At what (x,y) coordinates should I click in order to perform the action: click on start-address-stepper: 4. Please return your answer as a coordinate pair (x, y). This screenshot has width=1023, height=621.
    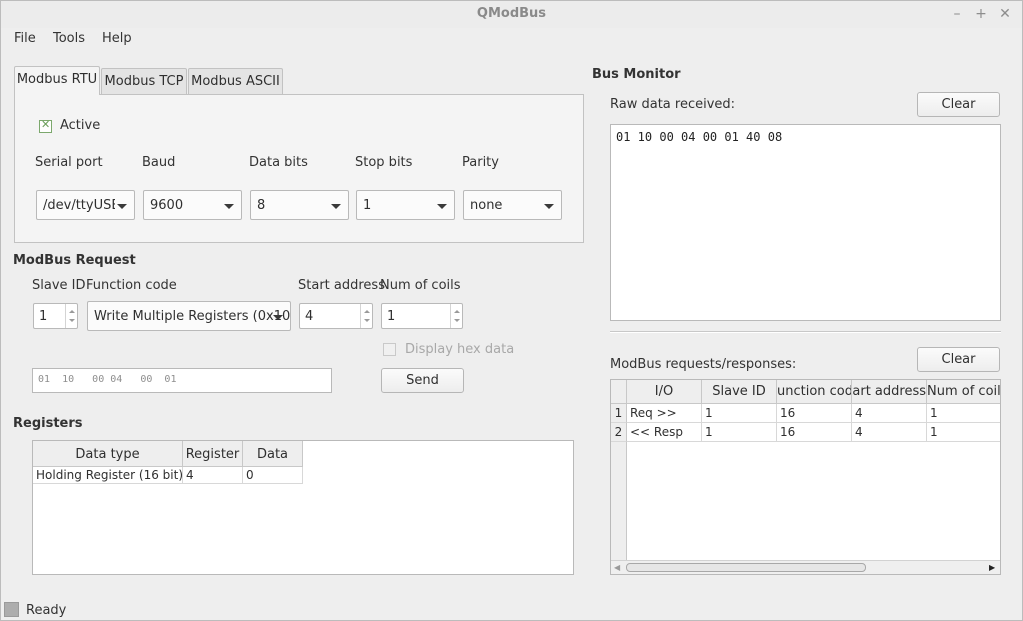
    Looking at the image, I should click on (336, 316).